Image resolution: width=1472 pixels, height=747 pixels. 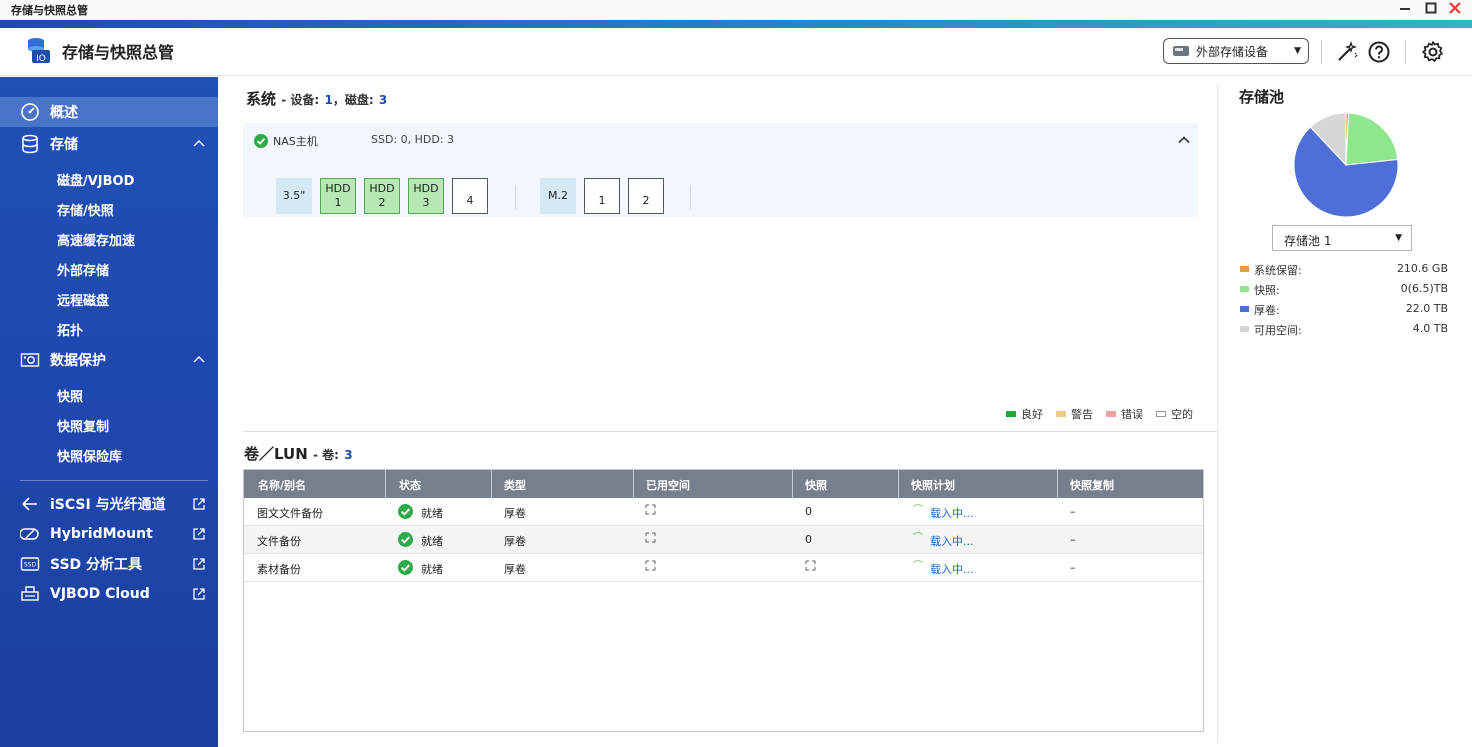 I want to click on column-header: 快照复制, so click(x=1092, y=485).